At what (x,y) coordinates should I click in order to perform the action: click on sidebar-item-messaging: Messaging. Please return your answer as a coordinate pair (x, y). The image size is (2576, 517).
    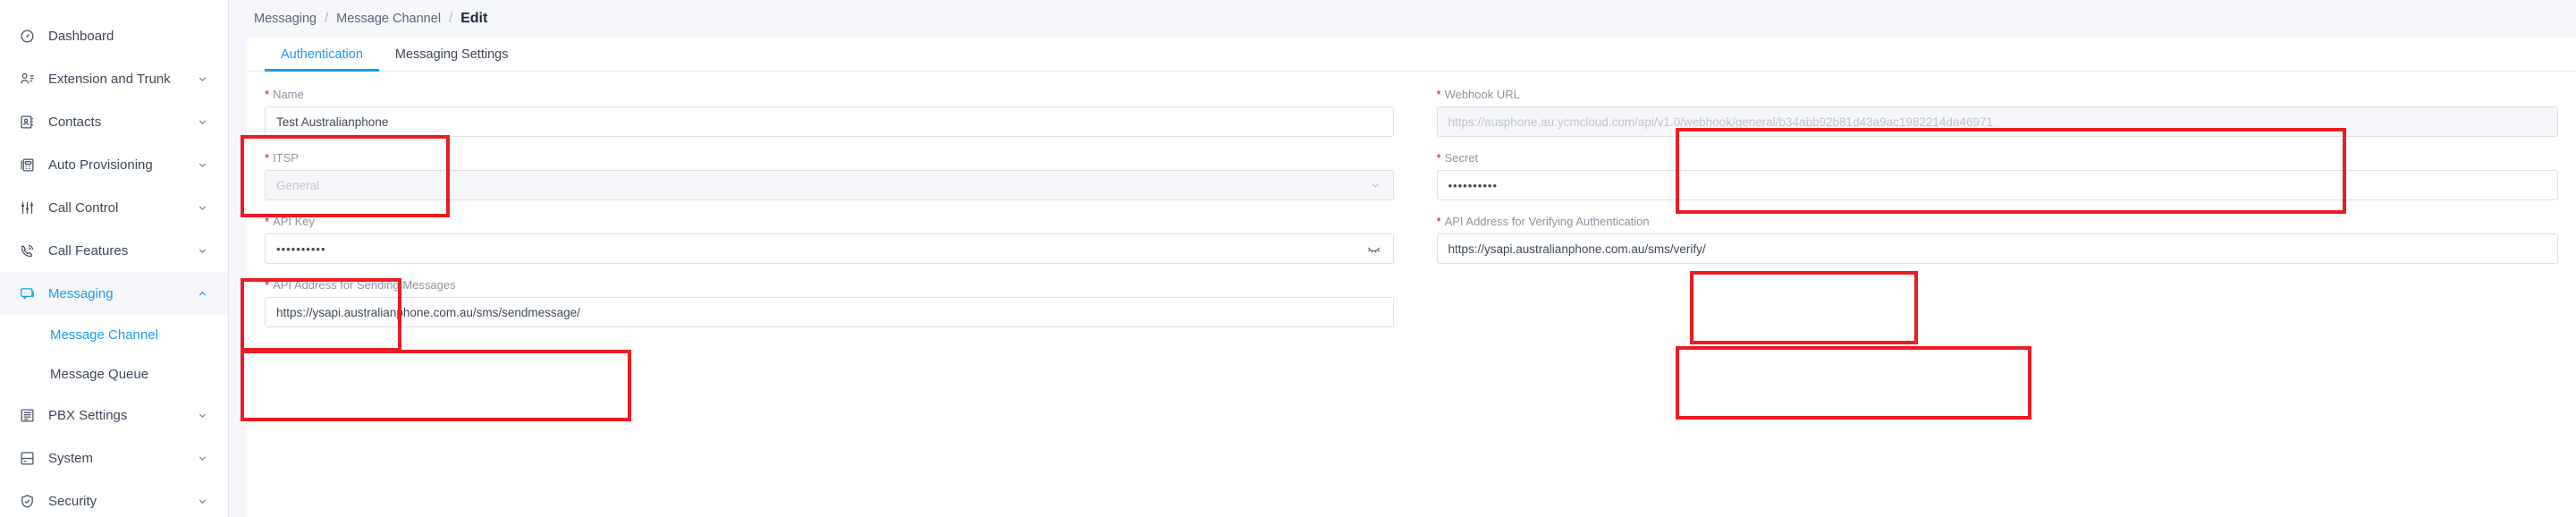
    Looking at the image, I should click on (114, 293).